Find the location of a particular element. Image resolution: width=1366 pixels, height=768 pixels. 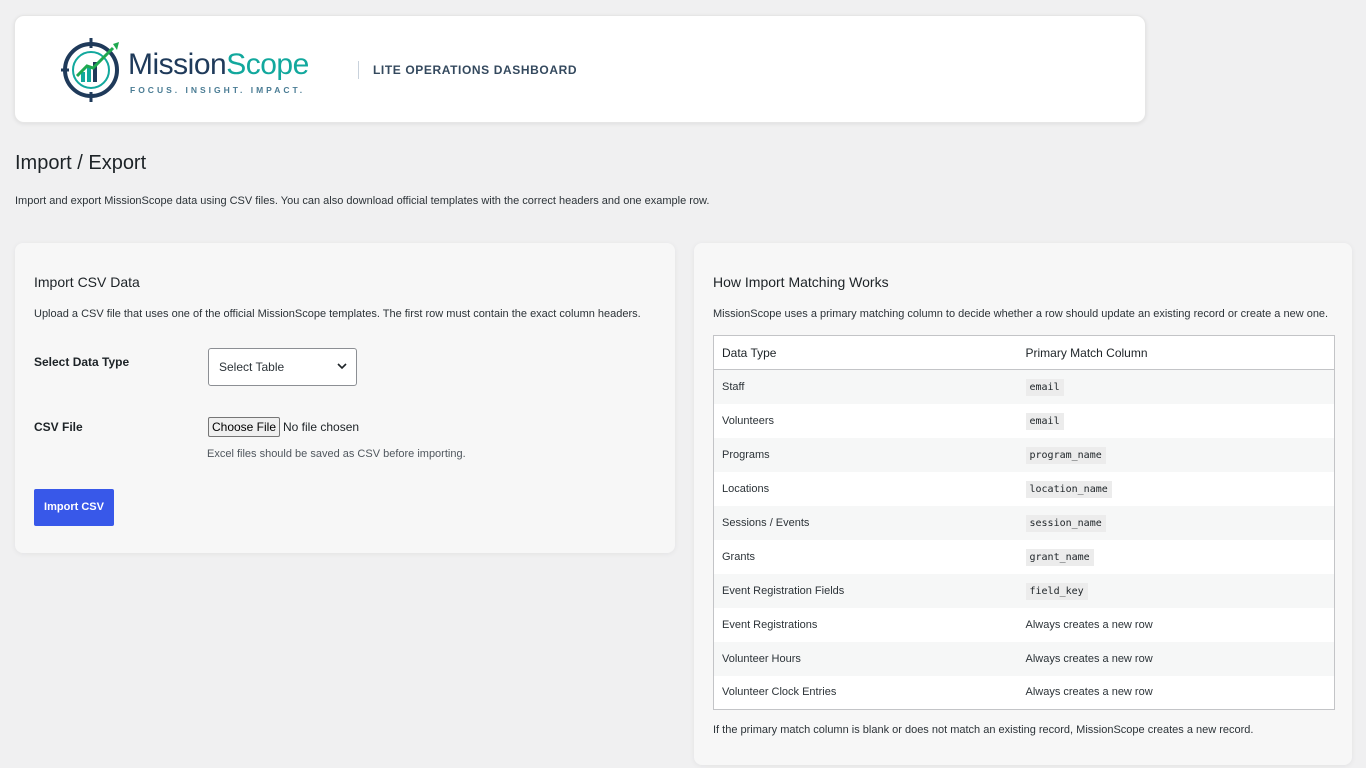

missionscope-logo: MissionScope FOCUS. INSIGHT. IMPACT. is located at coordinates (186, 70).